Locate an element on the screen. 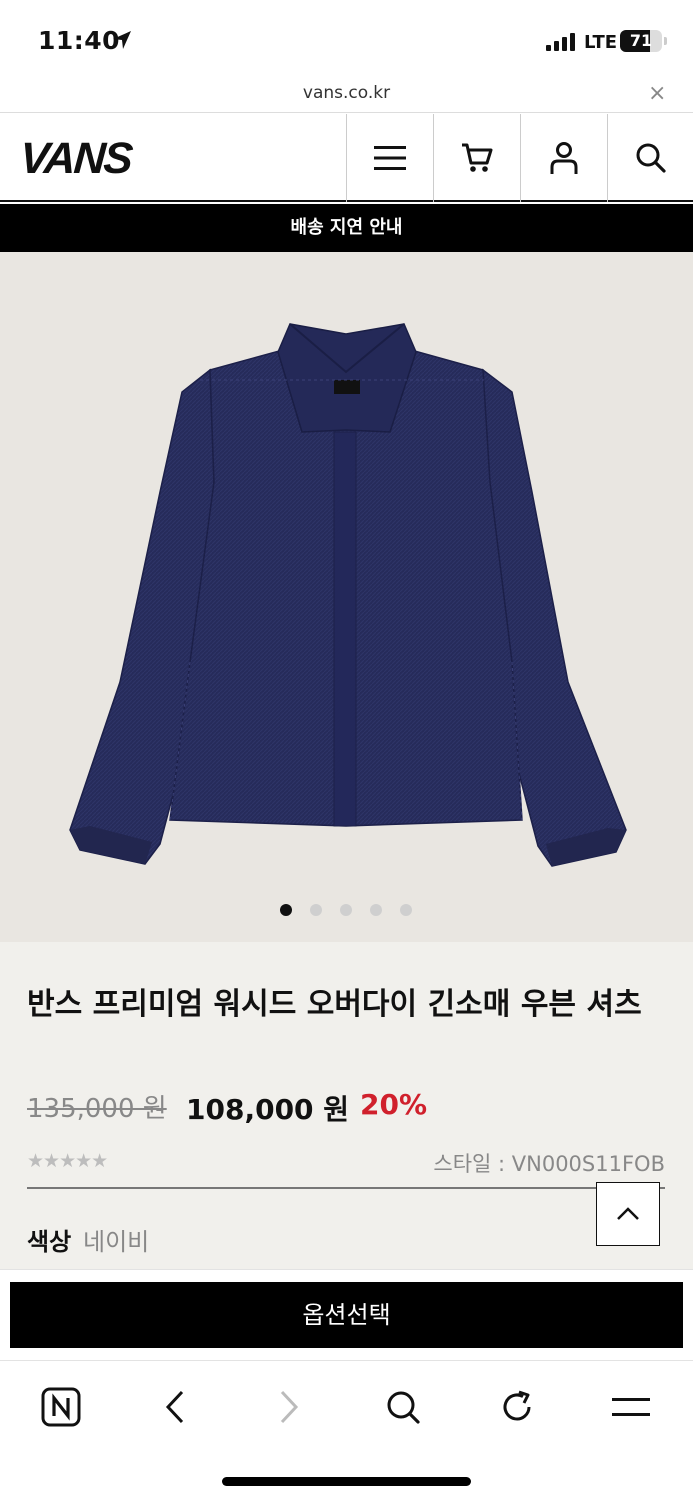  sale-price: 108,000 원 is located at coordinates (268, 1109).